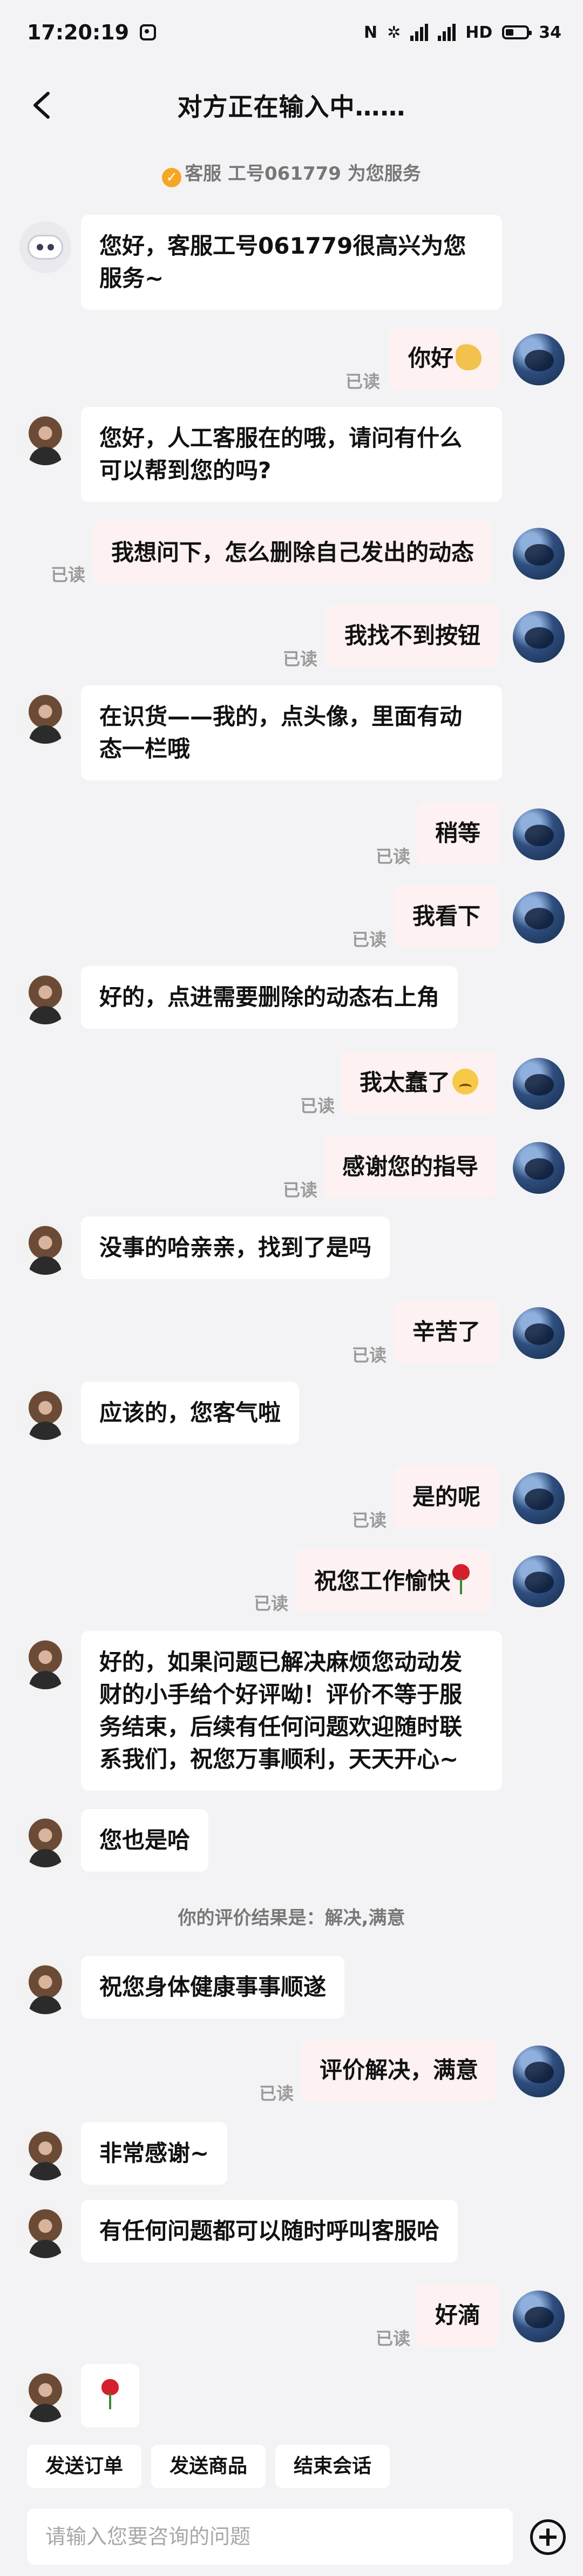 The image size is (583, 2576). What do you see at coordinates (399, 2070) in the screenshot?
I see `message-bubble: 评价解决，满意` at bounding box center [399, 2070].